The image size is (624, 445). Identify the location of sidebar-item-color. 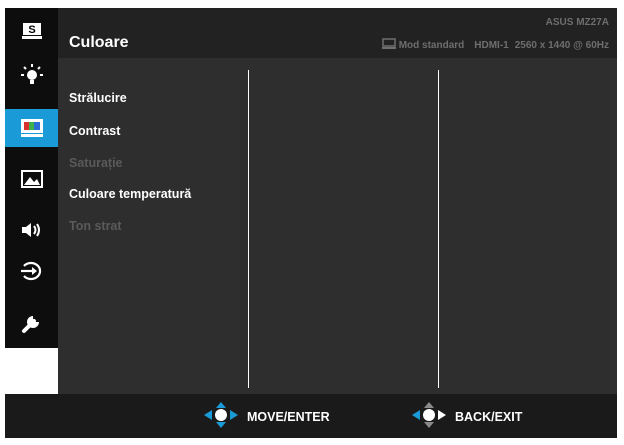
(31, 128).